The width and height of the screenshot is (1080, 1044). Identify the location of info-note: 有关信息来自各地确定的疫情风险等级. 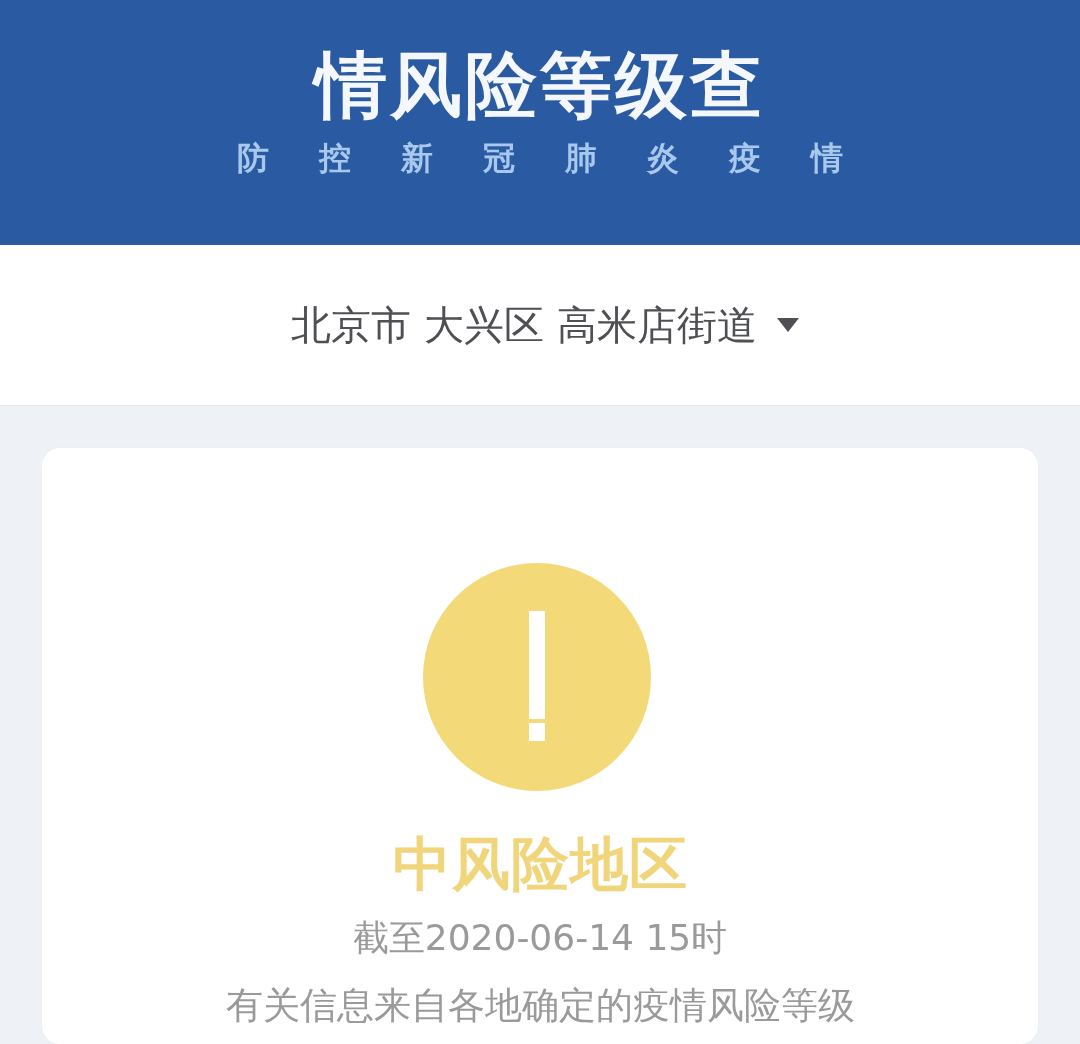
(540, 1006).